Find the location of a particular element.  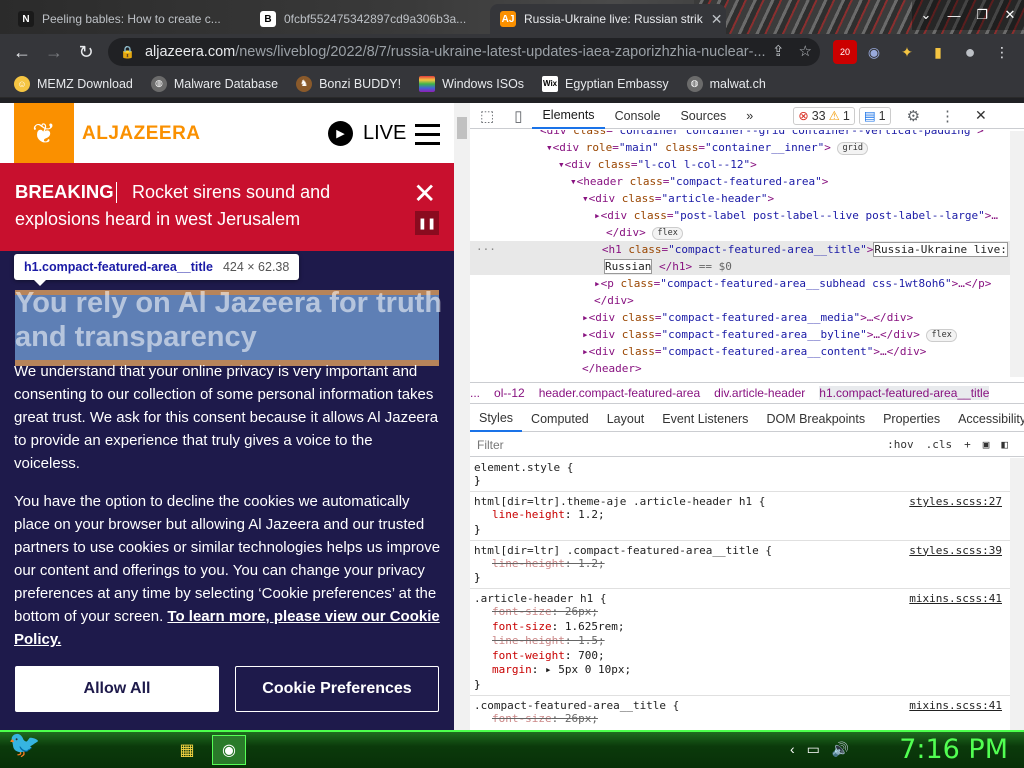

page-scrollbar is located at coordinates (462, 416).